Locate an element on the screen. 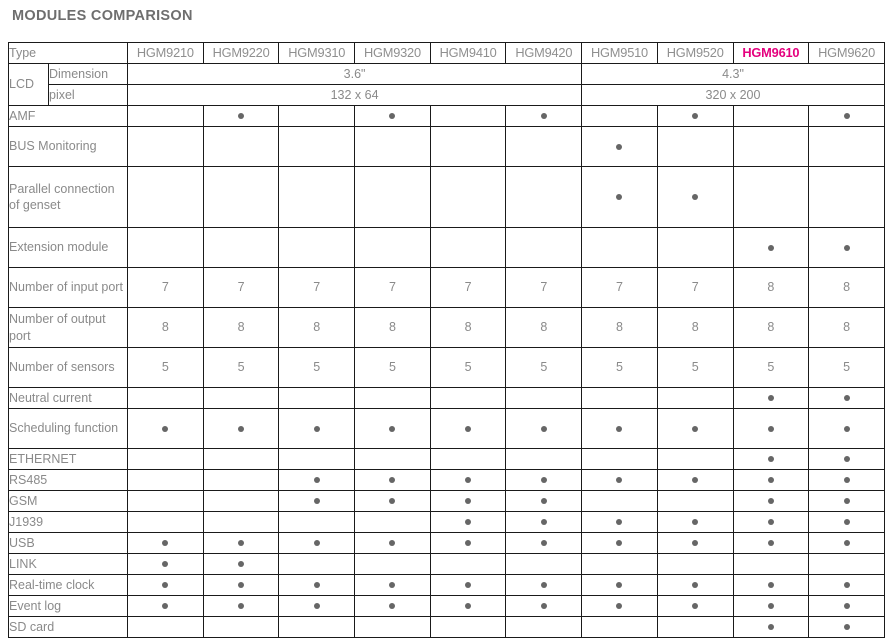  cell-rs485-hgm9420 is located at coordinates (544, 480).